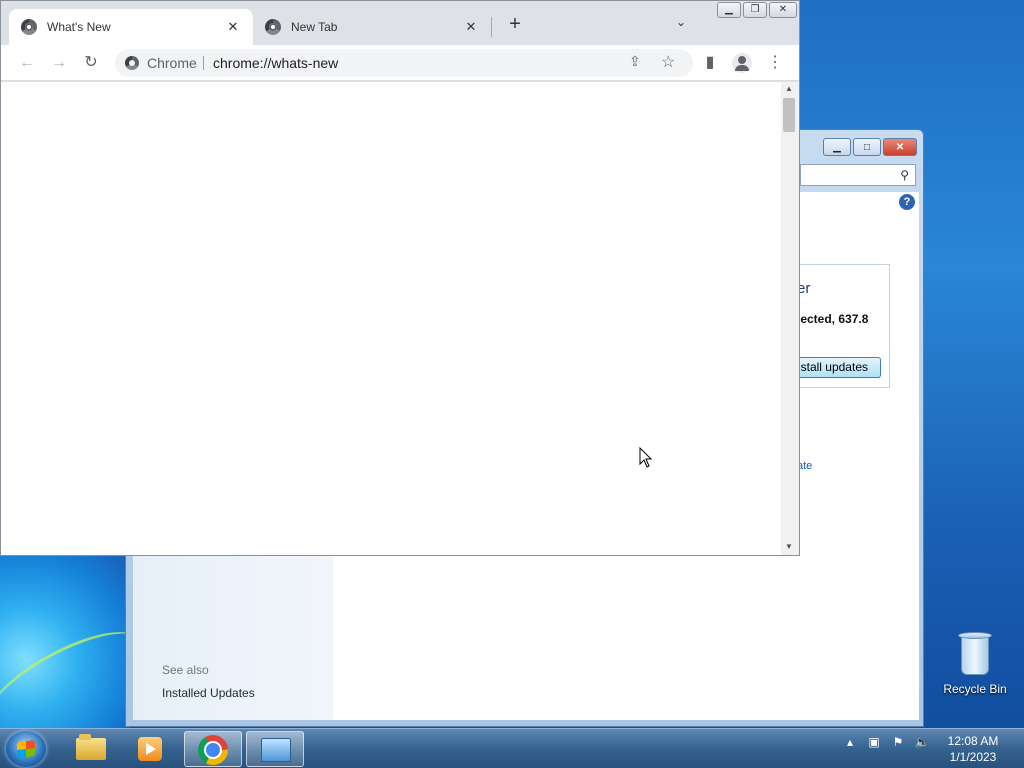  What do you see at coordinates (907, 202) in the screenshot?
I see `help-icon: ?` at bounding box center [907, 202].